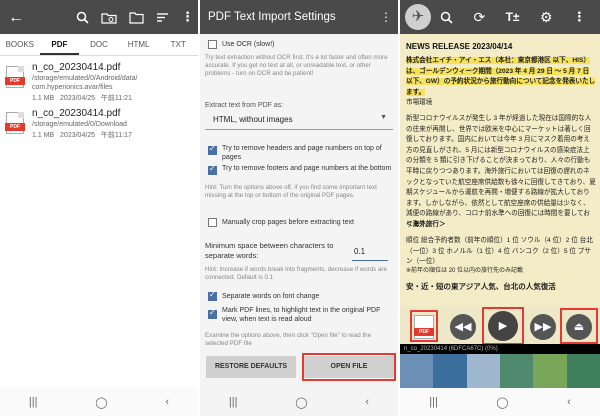 This screenshot has width=600, height=416. I want to click on file-time: 午前11:17, so click(116, 135).